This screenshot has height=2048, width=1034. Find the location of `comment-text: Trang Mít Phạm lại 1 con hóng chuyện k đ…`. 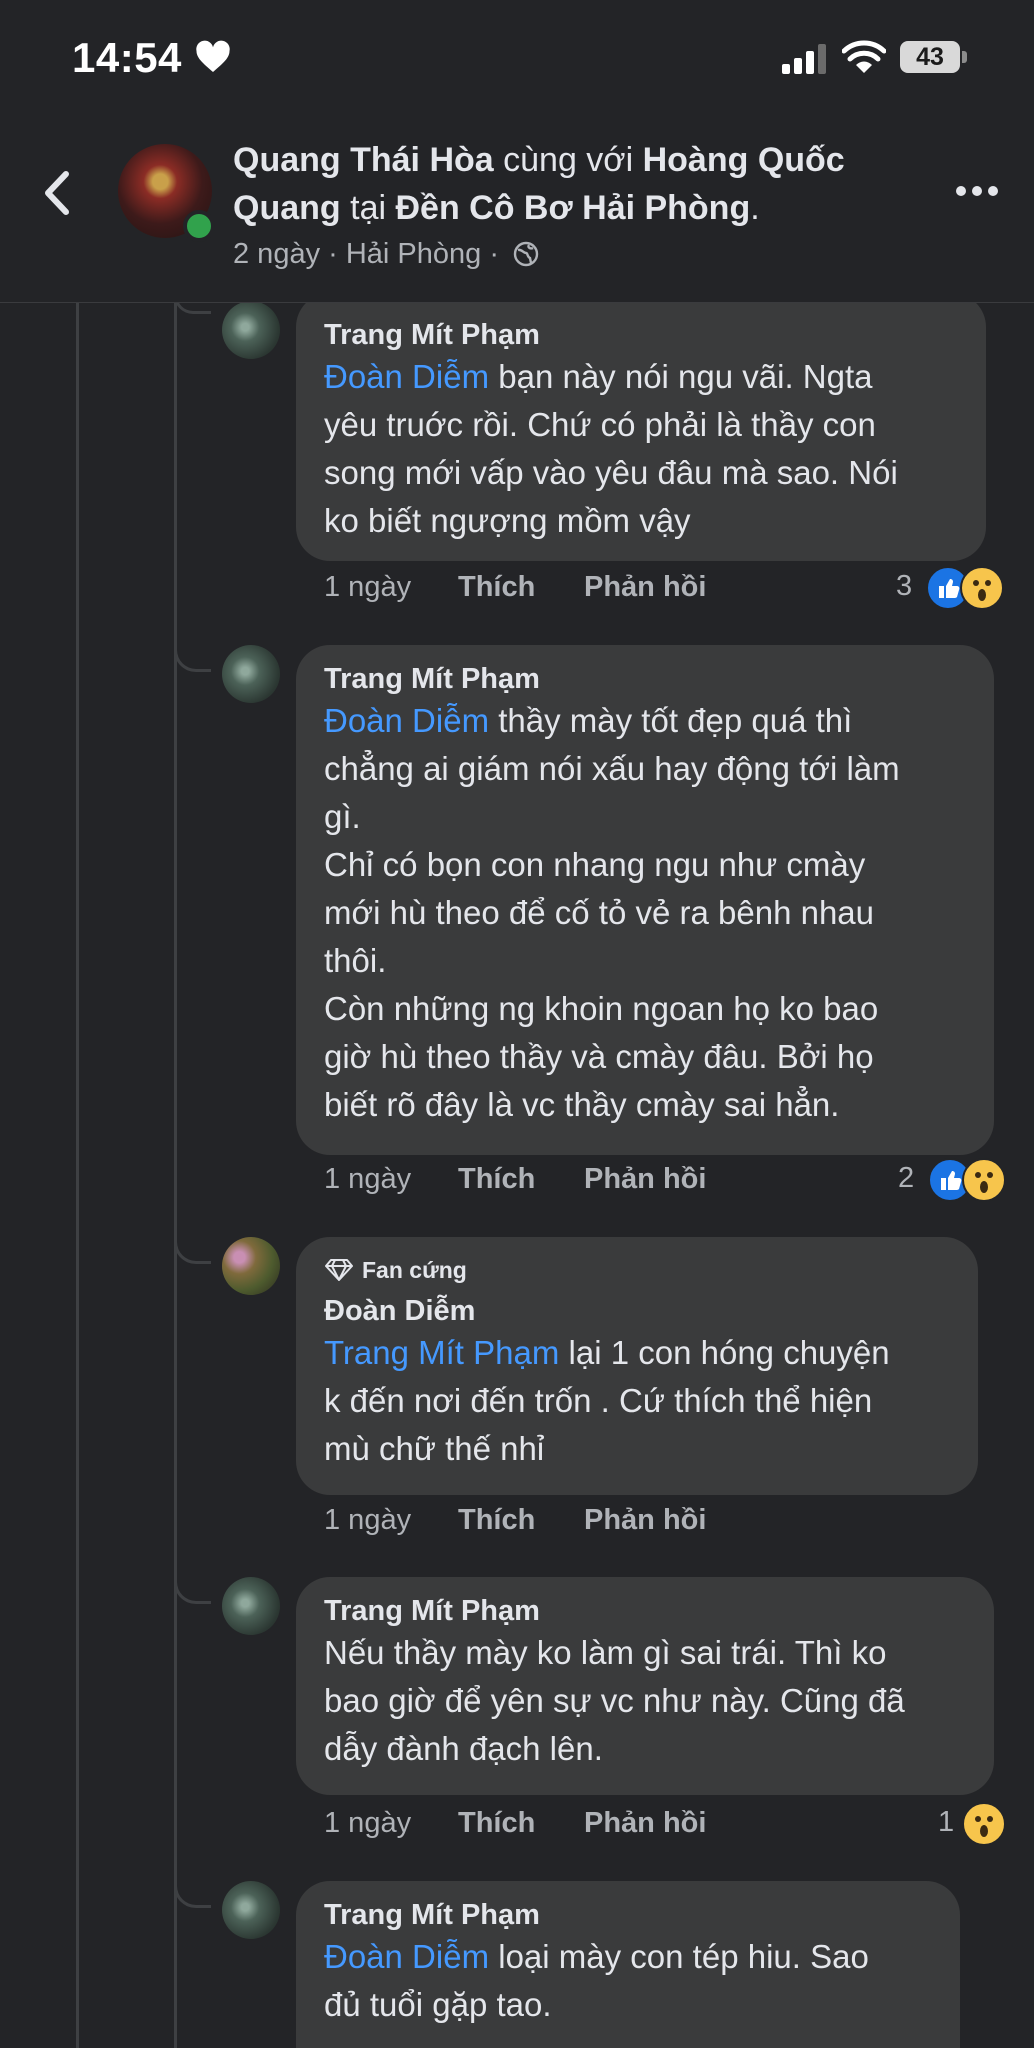

comment-text: Trang Mít Phạm lại 1 con hóng chuyện k đ… is located at coordinates (607, 1400).